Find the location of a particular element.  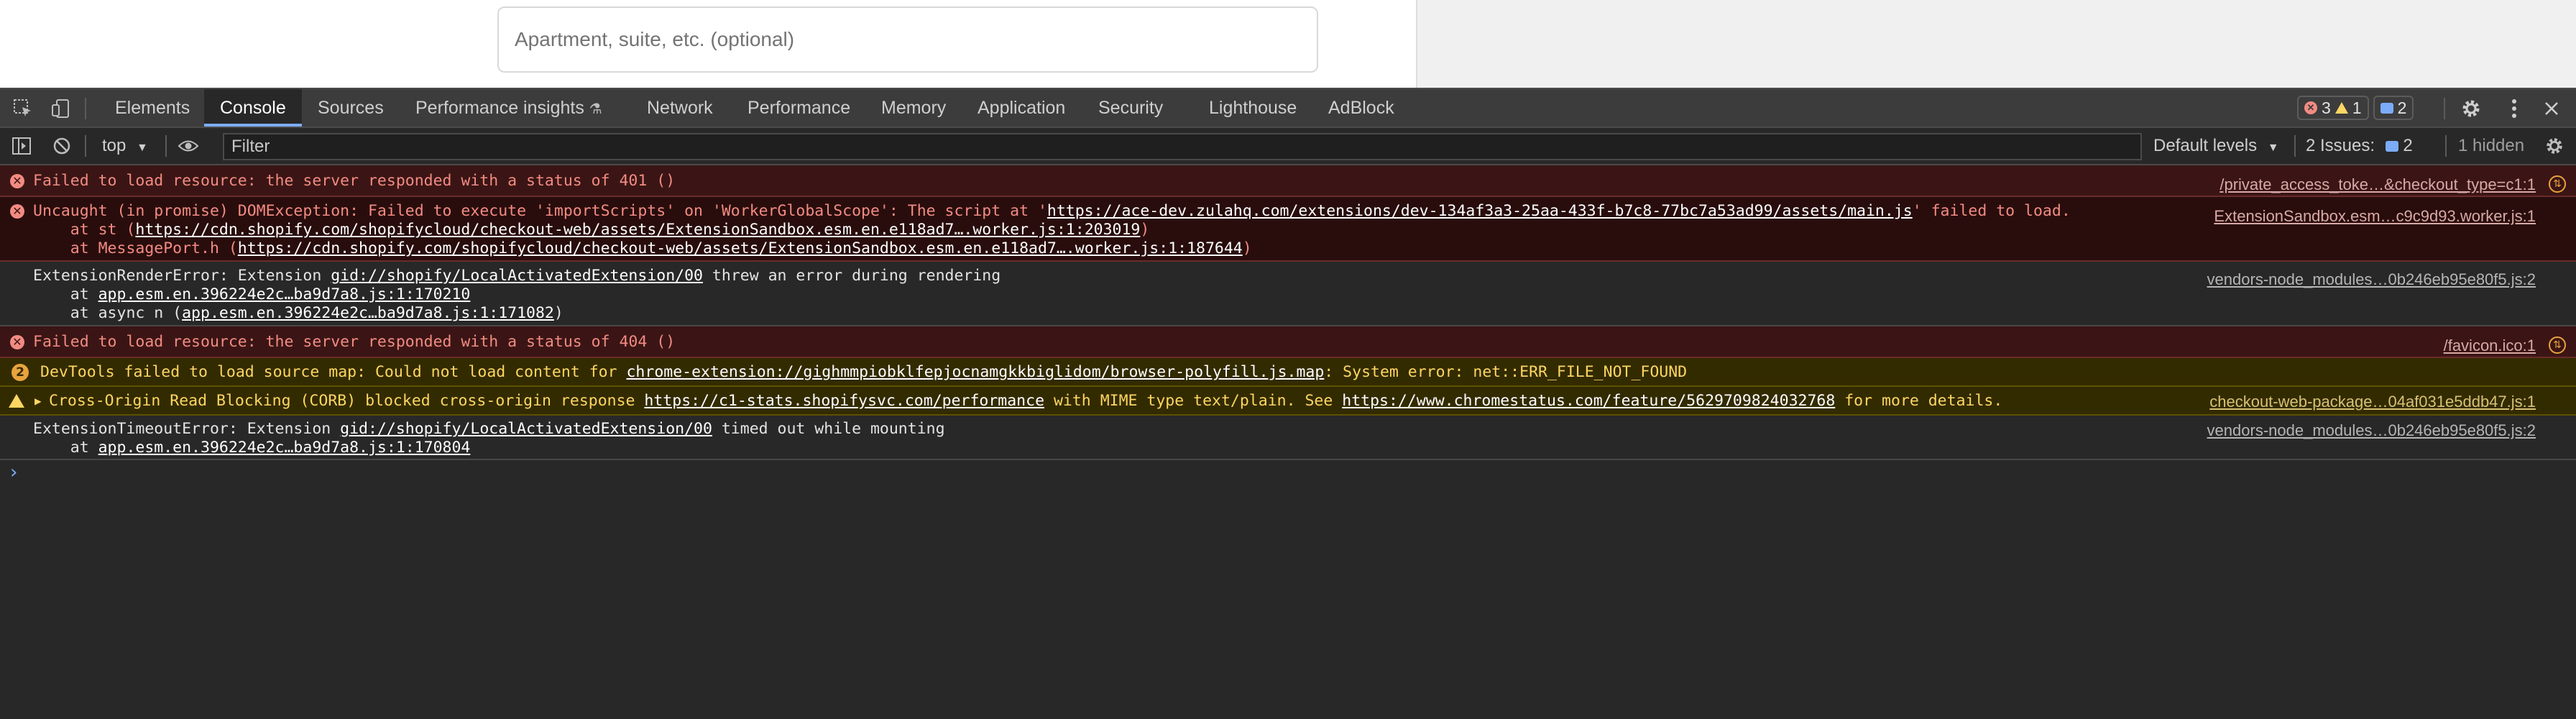

tab-memory: Memory is located at coordinates (913, 108).